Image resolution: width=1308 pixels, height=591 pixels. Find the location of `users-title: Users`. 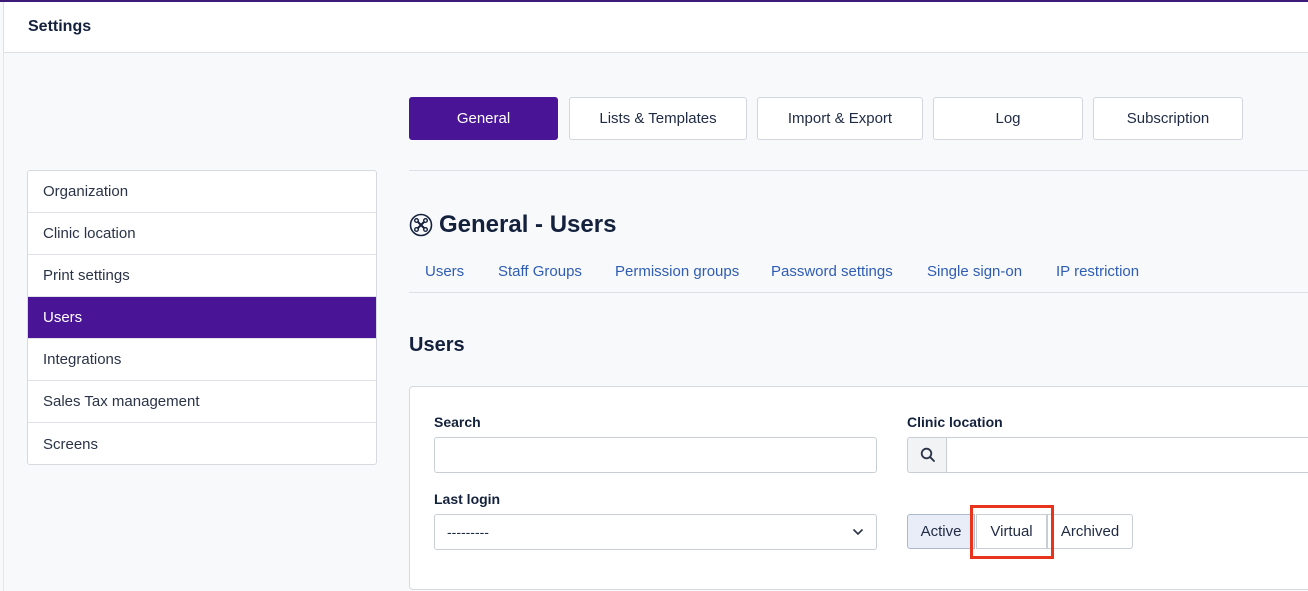

users-title: Users is located at coordinates (437, 345).